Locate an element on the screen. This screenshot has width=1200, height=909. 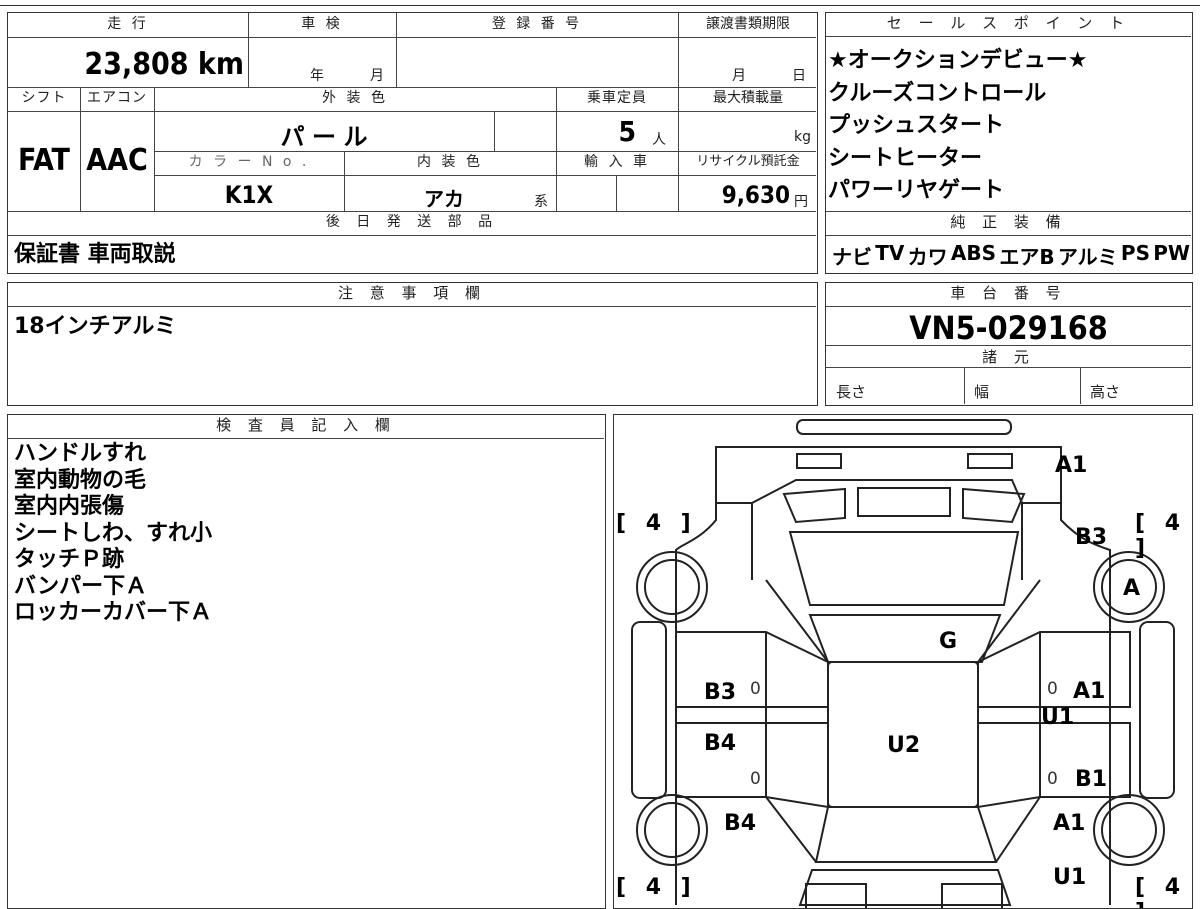
sales-point-item: クルーズコントロール is located at coordinates (937, 93).